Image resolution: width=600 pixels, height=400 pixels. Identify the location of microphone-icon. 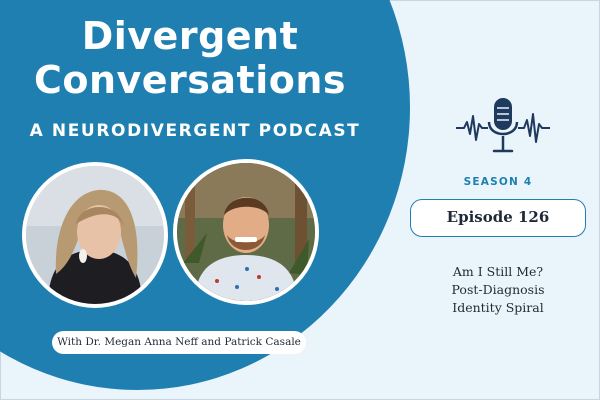
(503, 125).